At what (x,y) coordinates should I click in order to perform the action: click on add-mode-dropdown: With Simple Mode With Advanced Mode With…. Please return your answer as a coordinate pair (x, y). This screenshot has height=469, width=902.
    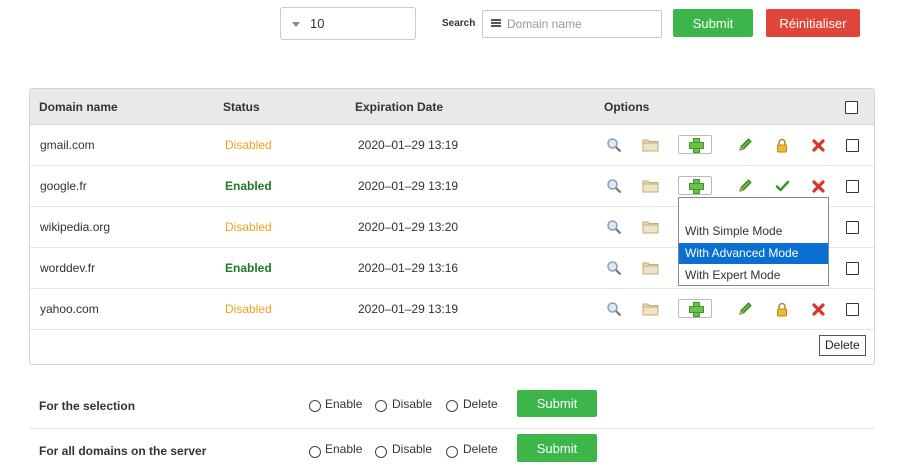
    Looking at the image, I should click on (753, 241).